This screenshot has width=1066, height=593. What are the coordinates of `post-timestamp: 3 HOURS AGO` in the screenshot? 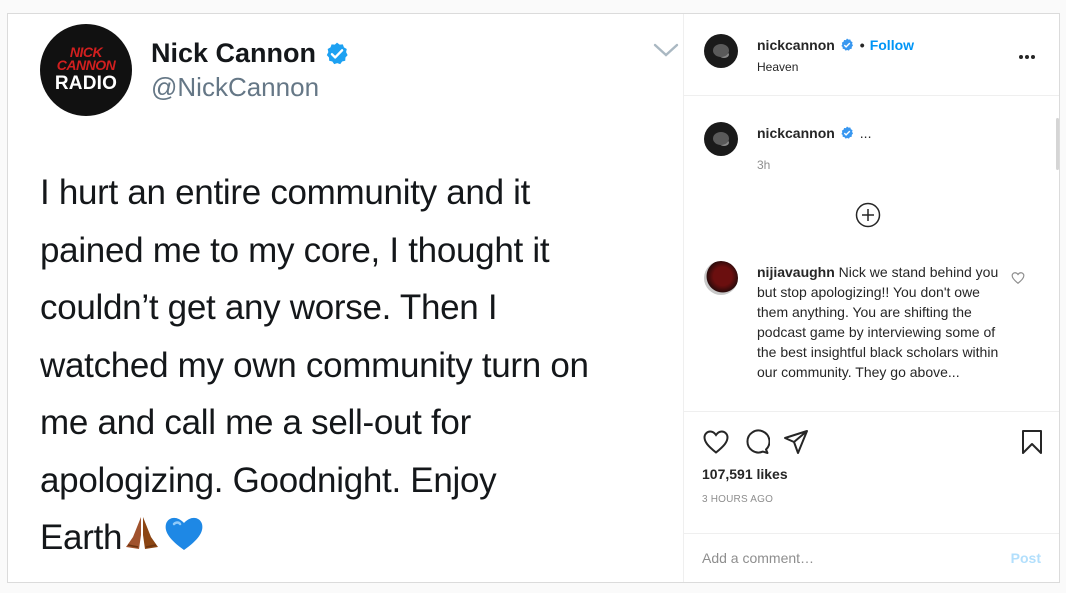 It's located at (737, 499).